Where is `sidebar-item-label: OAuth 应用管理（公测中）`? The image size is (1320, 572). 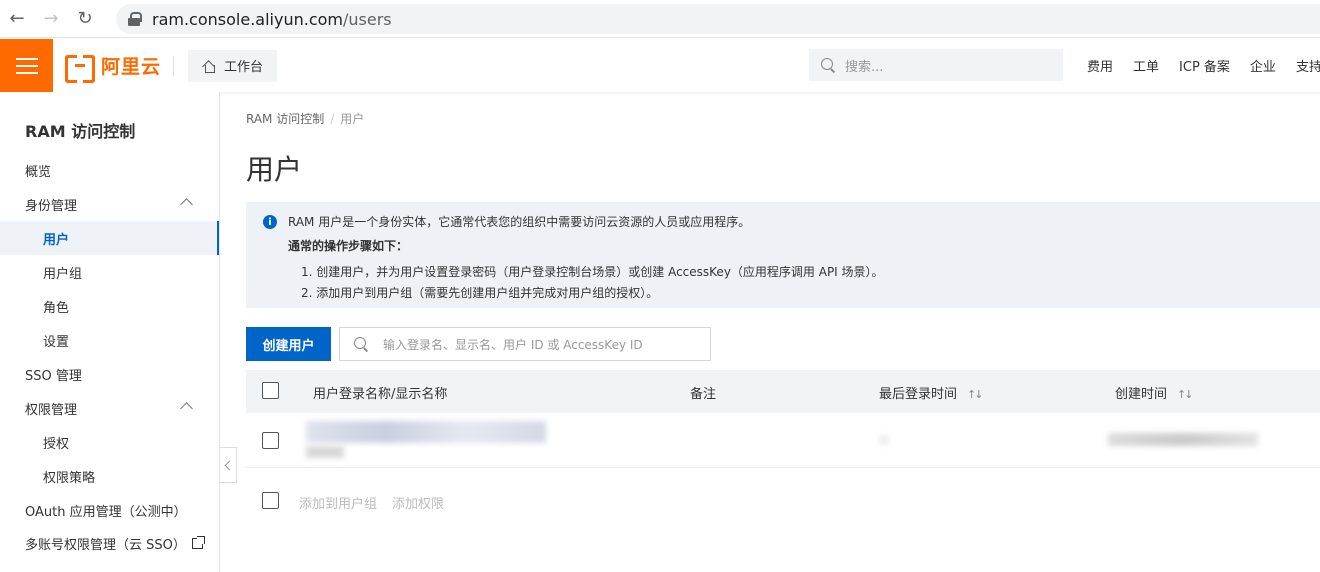
sidebar-item-label: OAuth 应用管理（公测中） is located at coordinates (106, 512).